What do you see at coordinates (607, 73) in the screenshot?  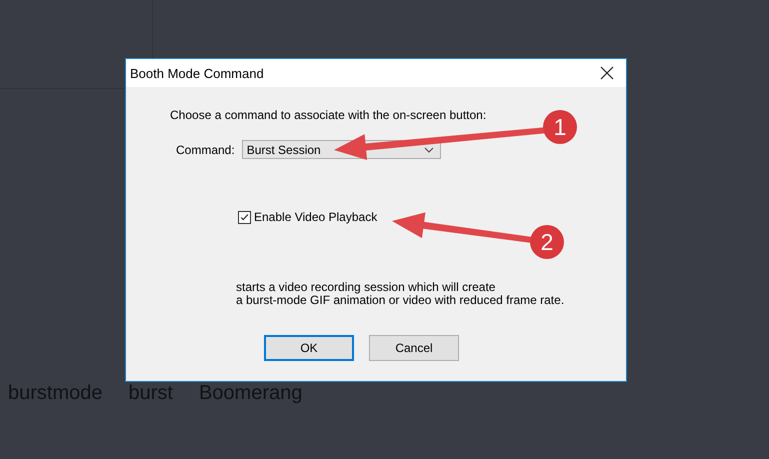 I see `close-icon` at bounding box center [607, 73].